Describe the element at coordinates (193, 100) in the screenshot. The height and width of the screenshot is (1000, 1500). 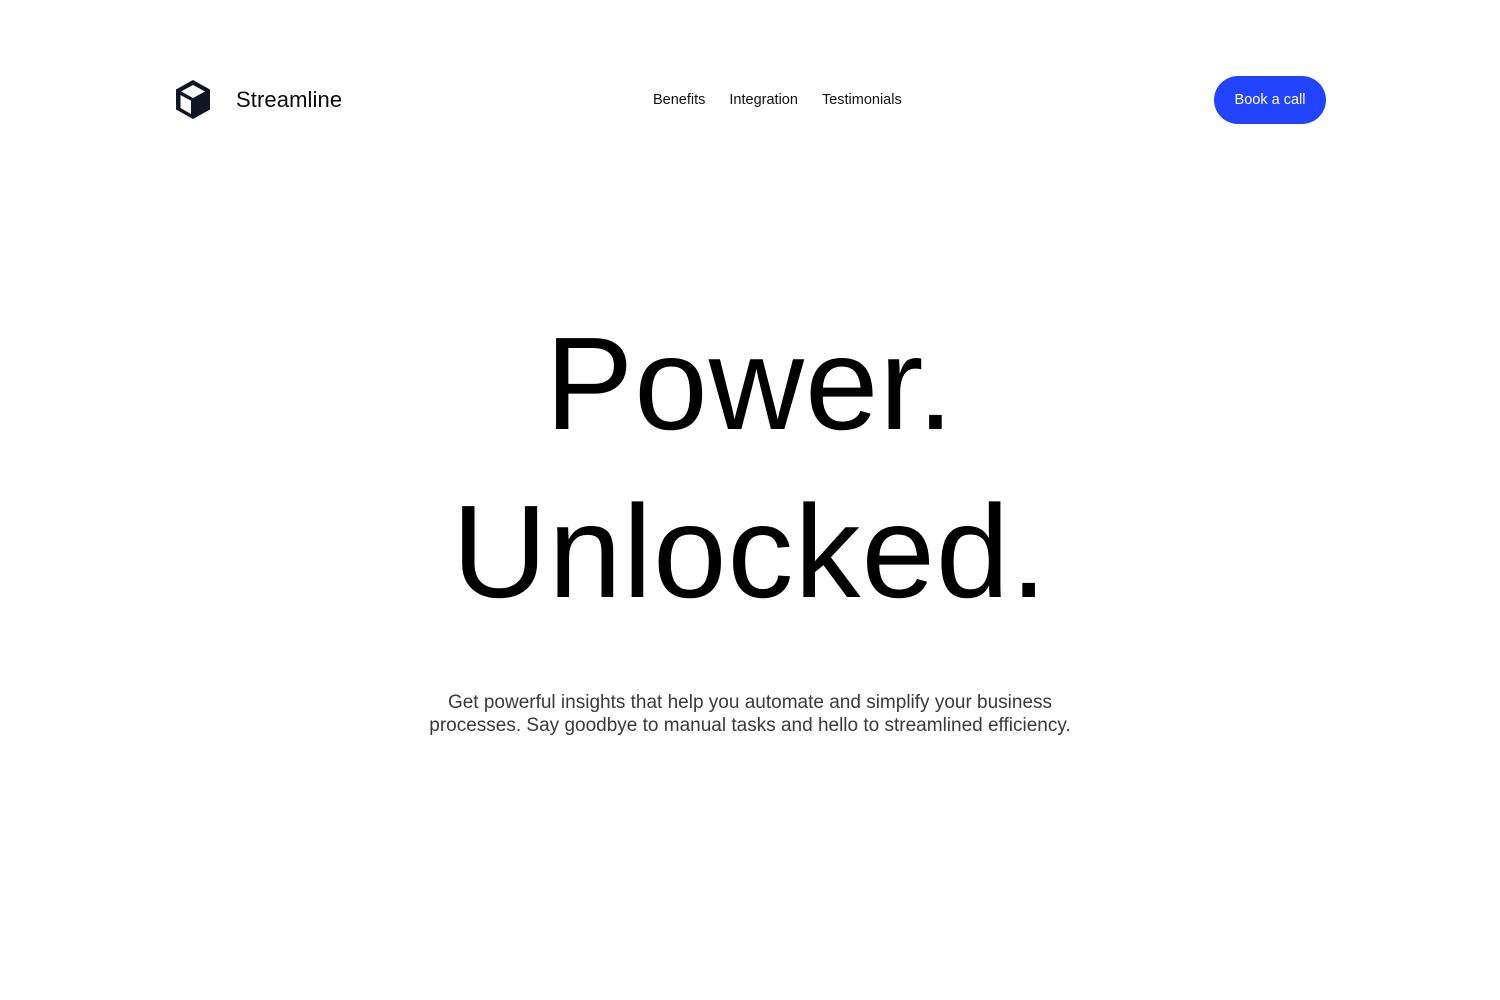
I see `cube-icon` at that location.